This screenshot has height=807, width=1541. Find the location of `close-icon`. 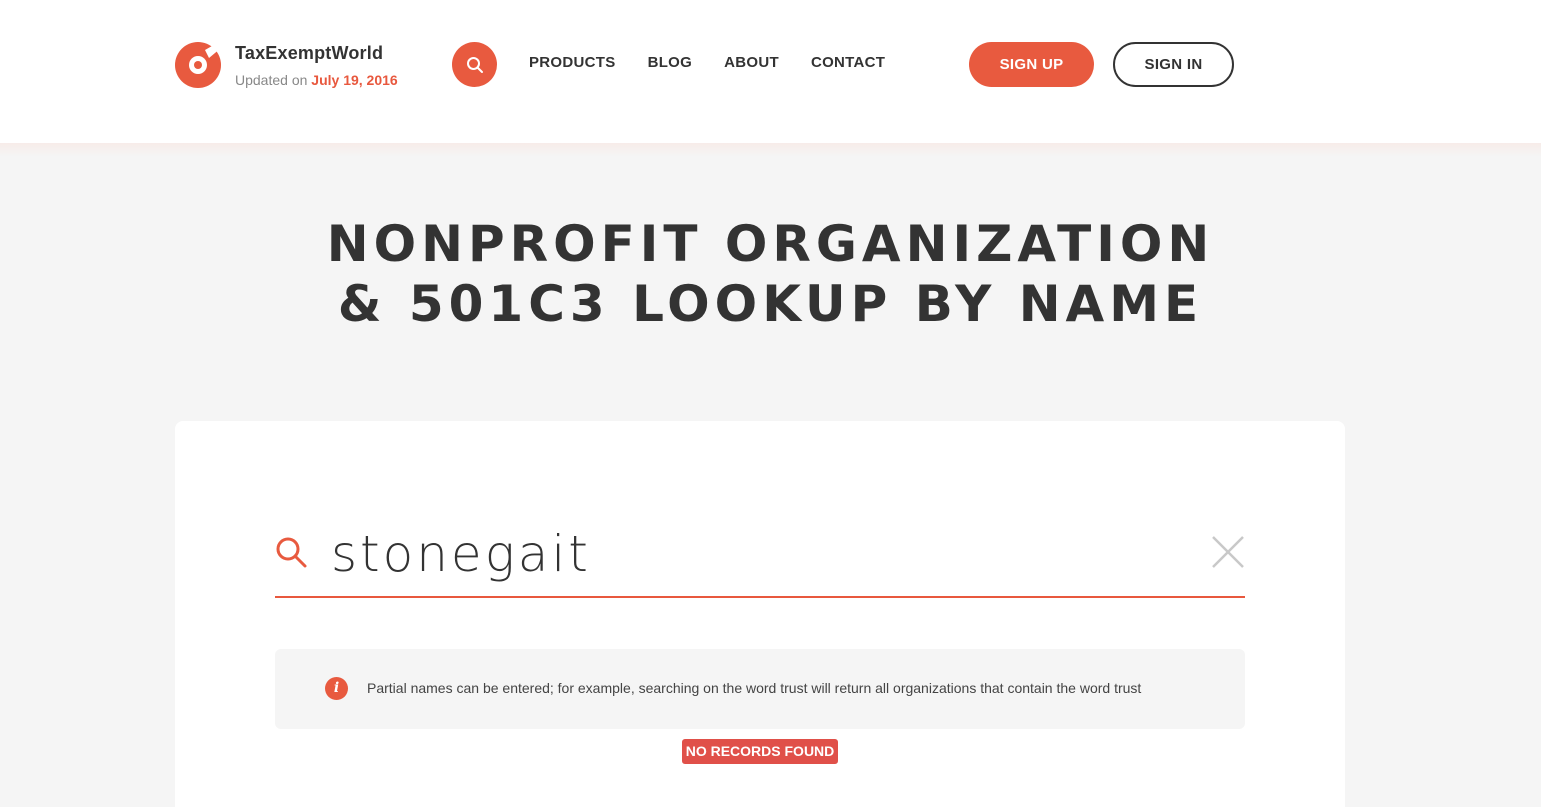

close-icon is located at coordinates (1228, 552).